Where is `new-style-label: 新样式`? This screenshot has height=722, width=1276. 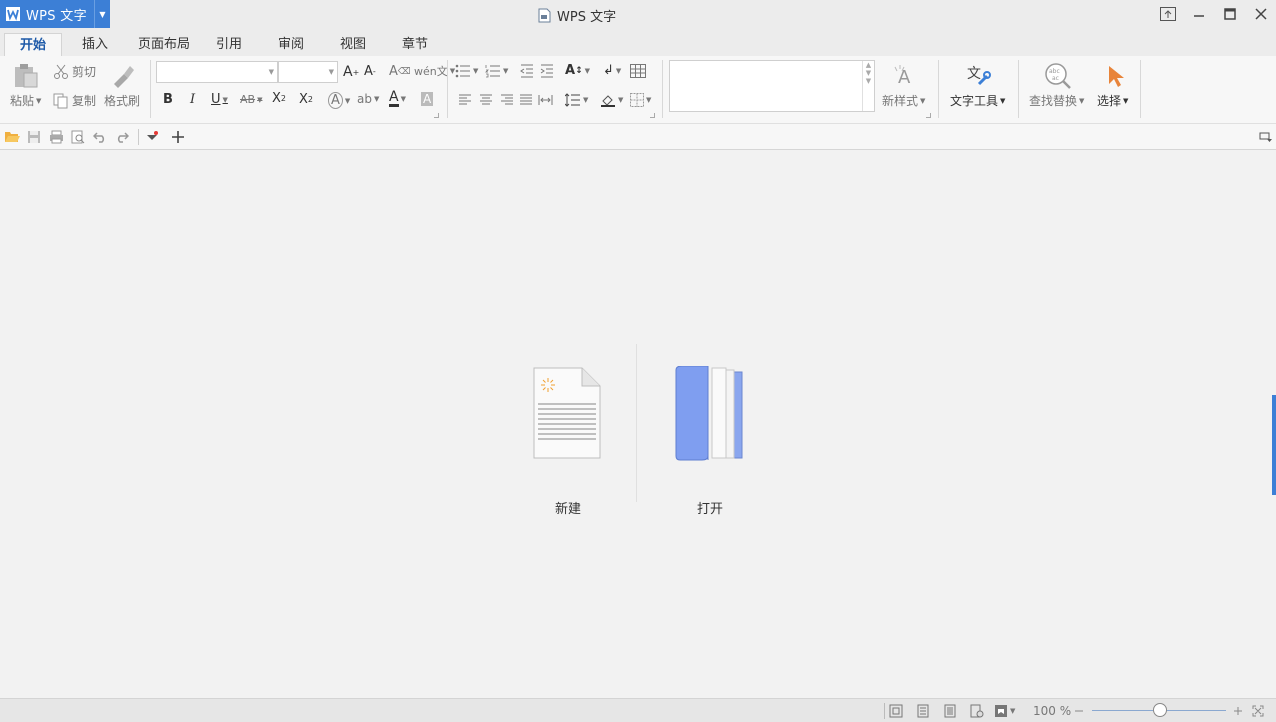
new-style-label: 新样式 is located at coordinates (900, 101).